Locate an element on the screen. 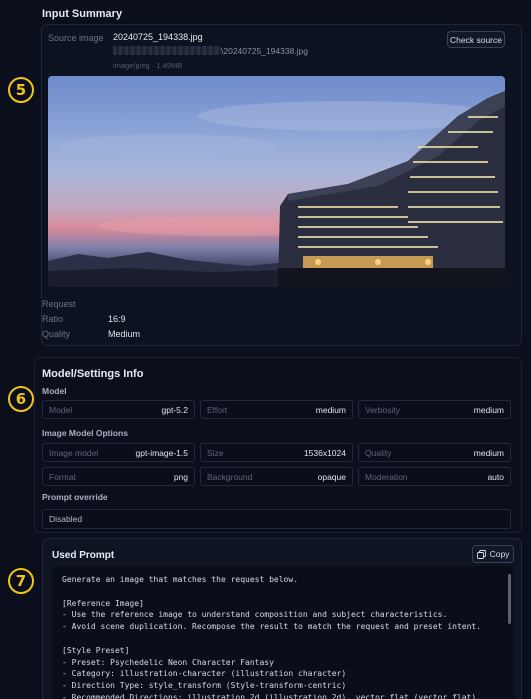  field-background: Background opaque is located at coordinates (276, 476).